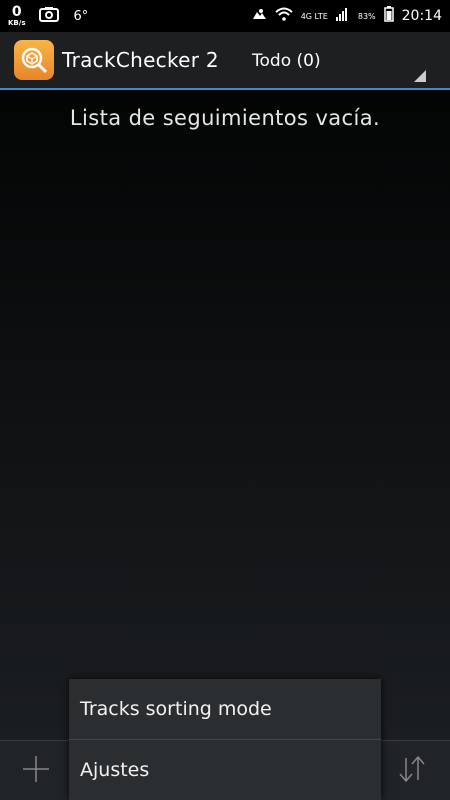  Describe the element at coordinates (16, 12) in the screenshot. I see `net-speed-value: 0` at that location.